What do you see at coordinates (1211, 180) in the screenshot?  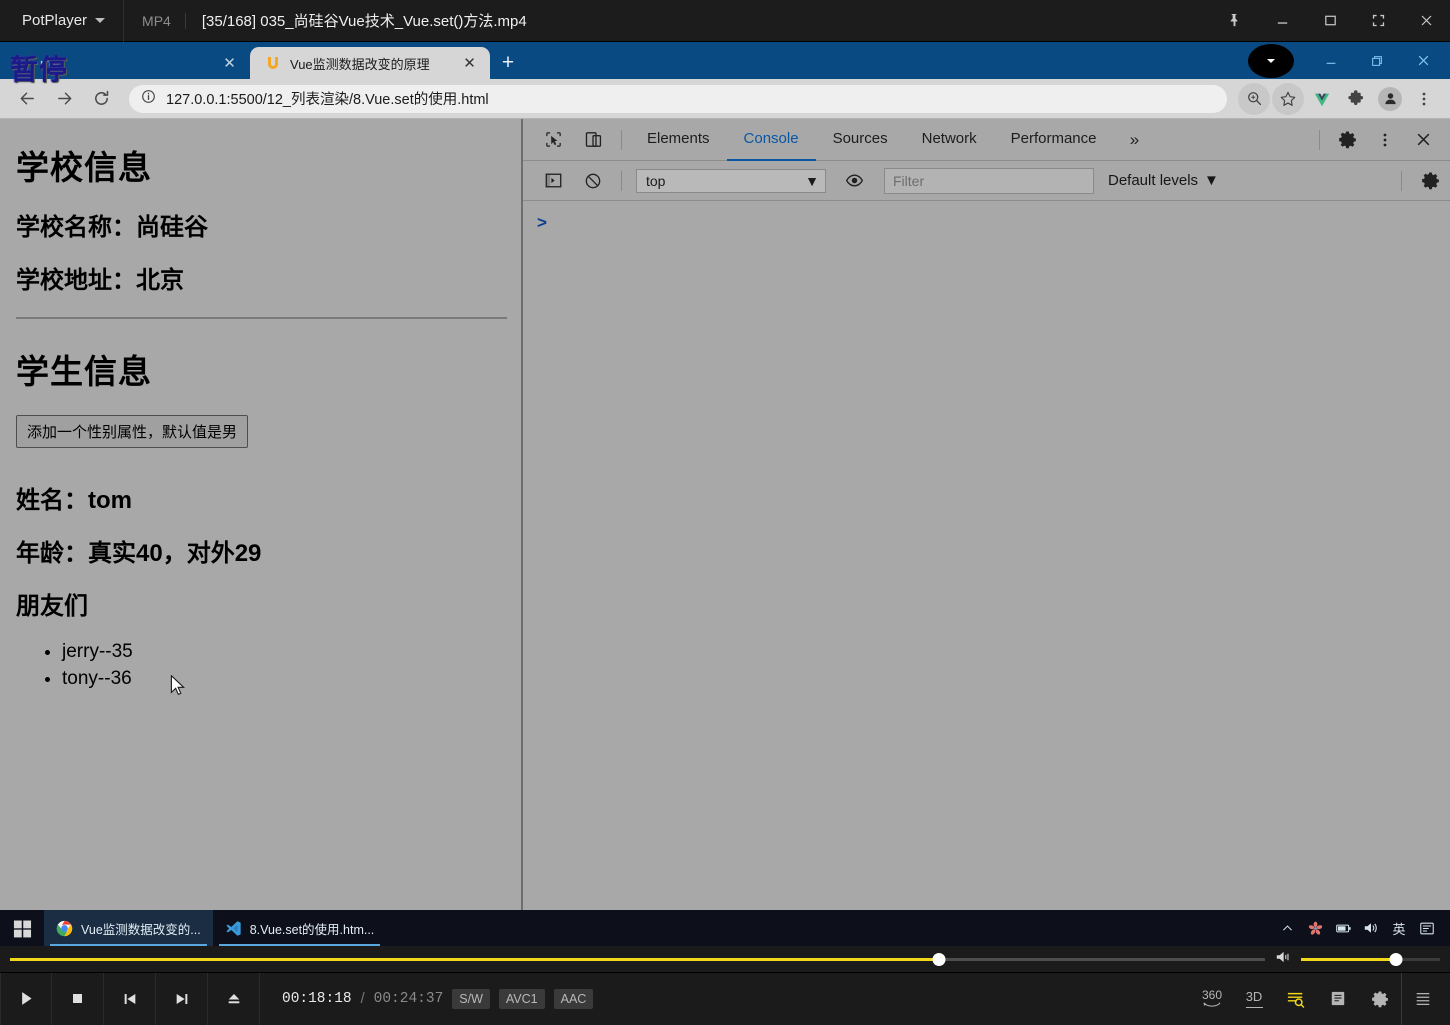 I see `chevron-down-icon: ▼` at bounding box center [1211, 180].